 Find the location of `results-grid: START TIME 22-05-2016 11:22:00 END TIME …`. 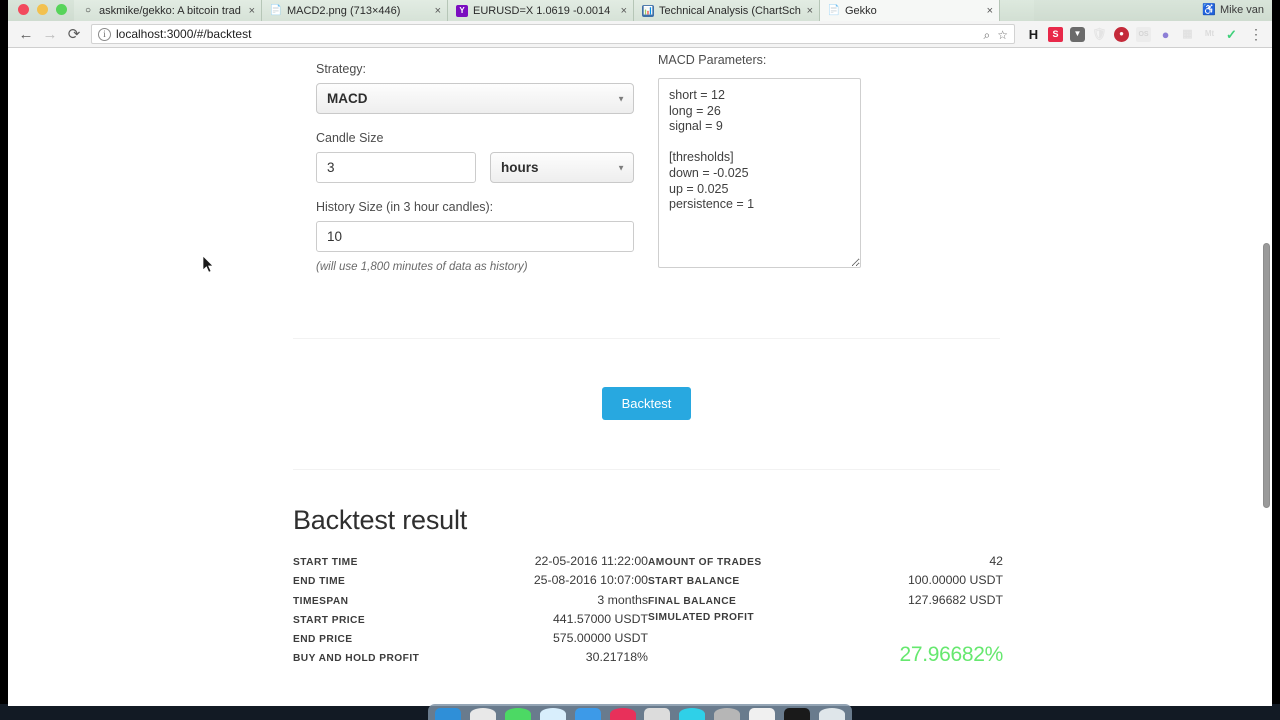

results-grid: START TIME 22-05-2016 11:22:00 END TIME … is located at coordinates (648, 612).